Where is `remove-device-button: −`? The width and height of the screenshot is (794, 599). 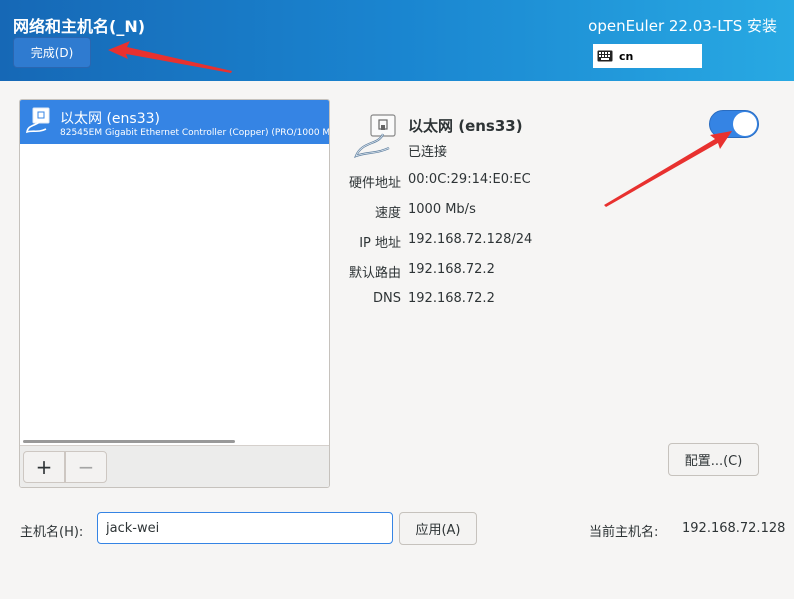
remove-device-button: − is located at coordinates (86, 467).